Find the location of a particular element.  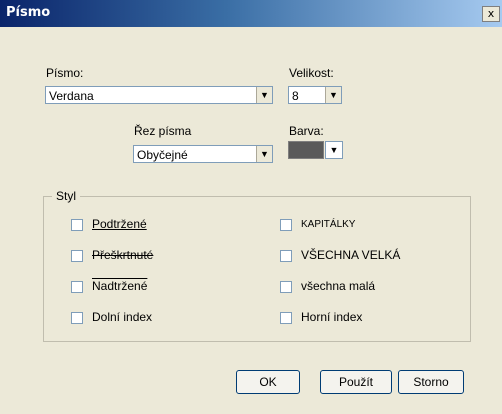

style-cut-select: Obyčejné ▼ is located at coordinates (203, 154).